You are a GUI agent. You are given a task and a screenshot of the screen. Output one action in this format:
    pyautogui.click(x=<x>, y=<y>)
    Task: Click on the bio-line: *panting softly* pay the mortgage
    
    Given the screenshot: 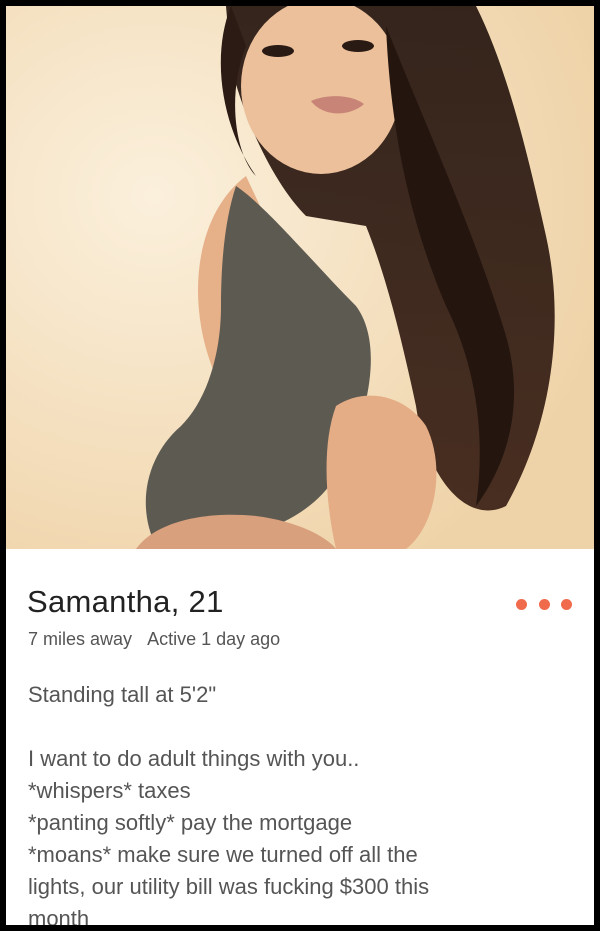 What is the action you would take?
    pyautogui.click(x=190, y=822)
    